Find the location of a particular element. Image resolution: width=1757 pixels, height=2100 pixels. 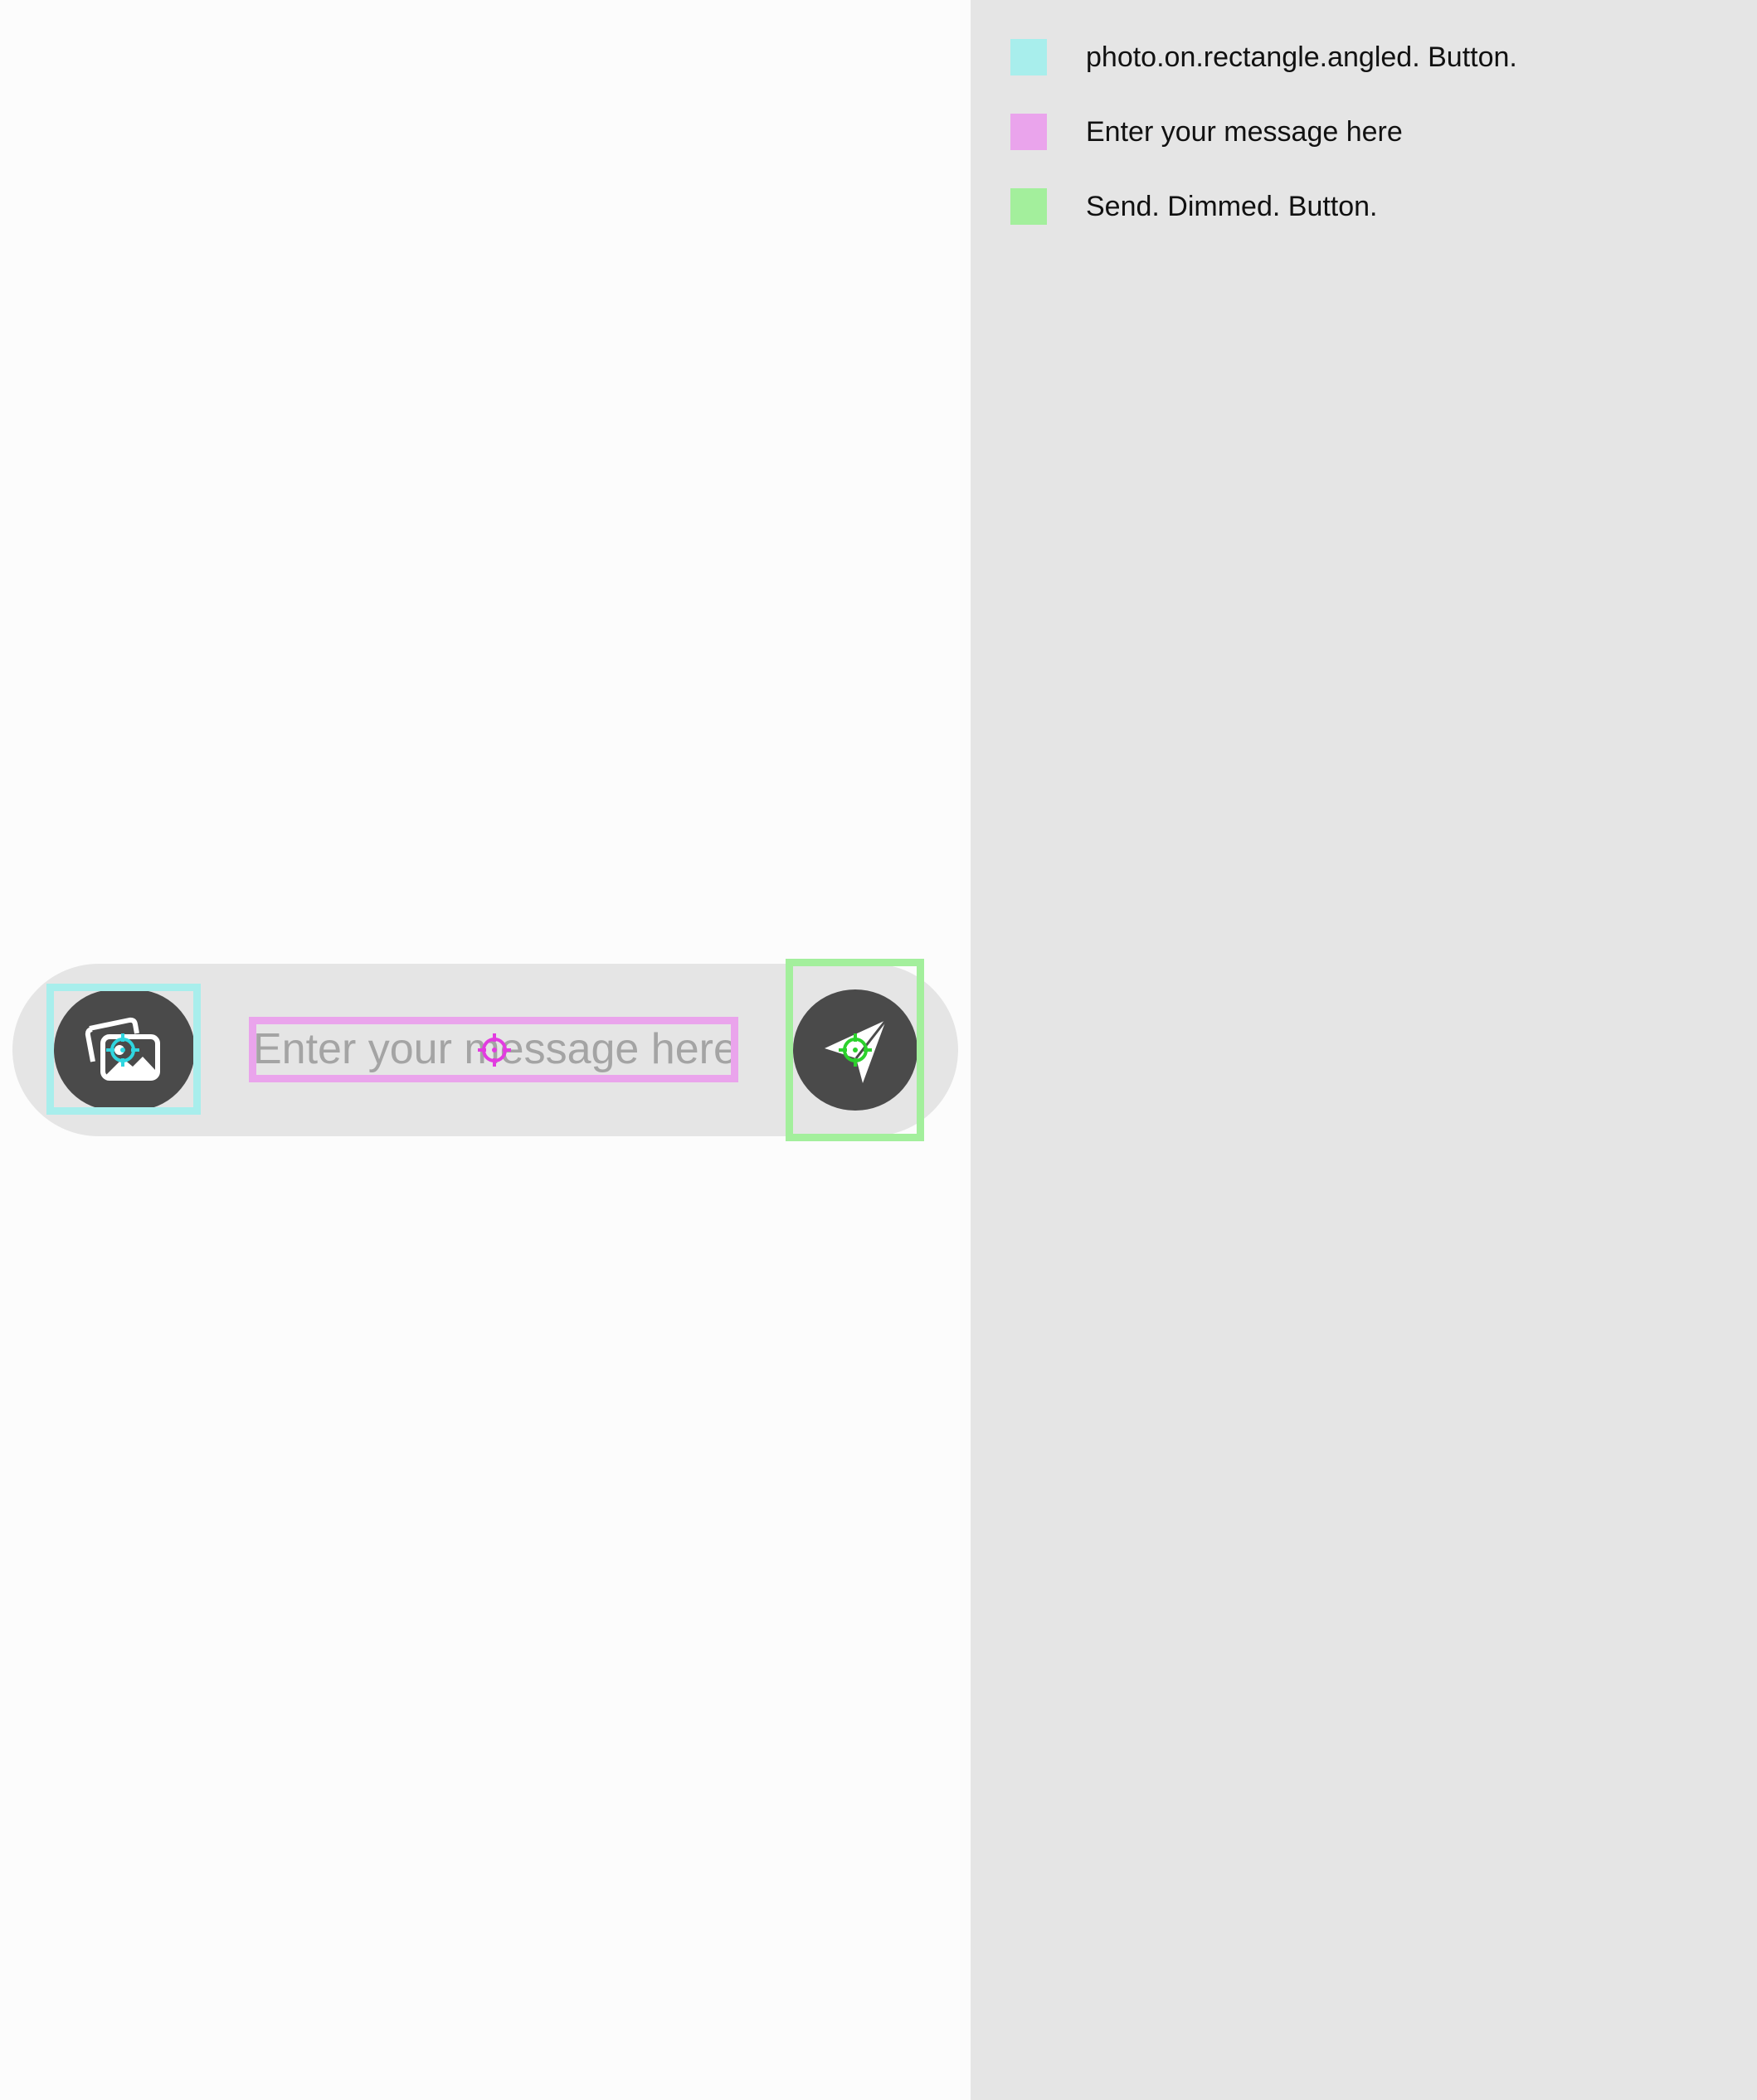

legend-label: photo.on.rectangle.angled. Button. is located at coordinates (1301, 57).